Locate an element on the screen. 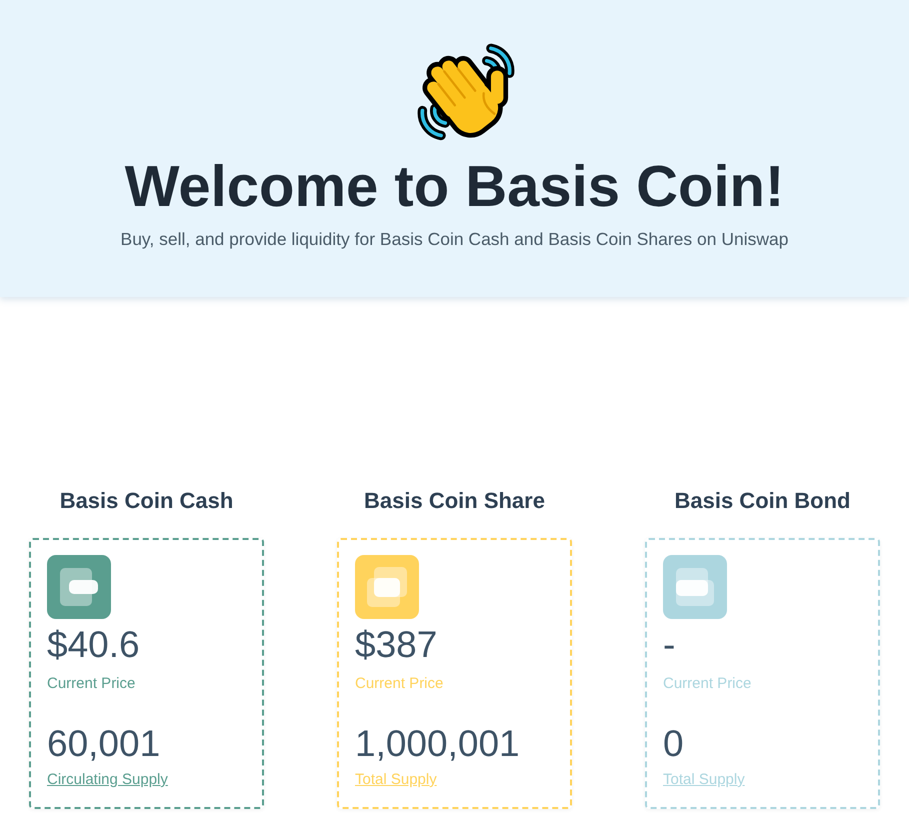 The width and height of the screenshot is (909, 834). hero-subtitle: Buy, sell, and provide liquidity for Basis Coin Cash and Basis Coin Shares on Uniswap is located at coordinates (454, 239).